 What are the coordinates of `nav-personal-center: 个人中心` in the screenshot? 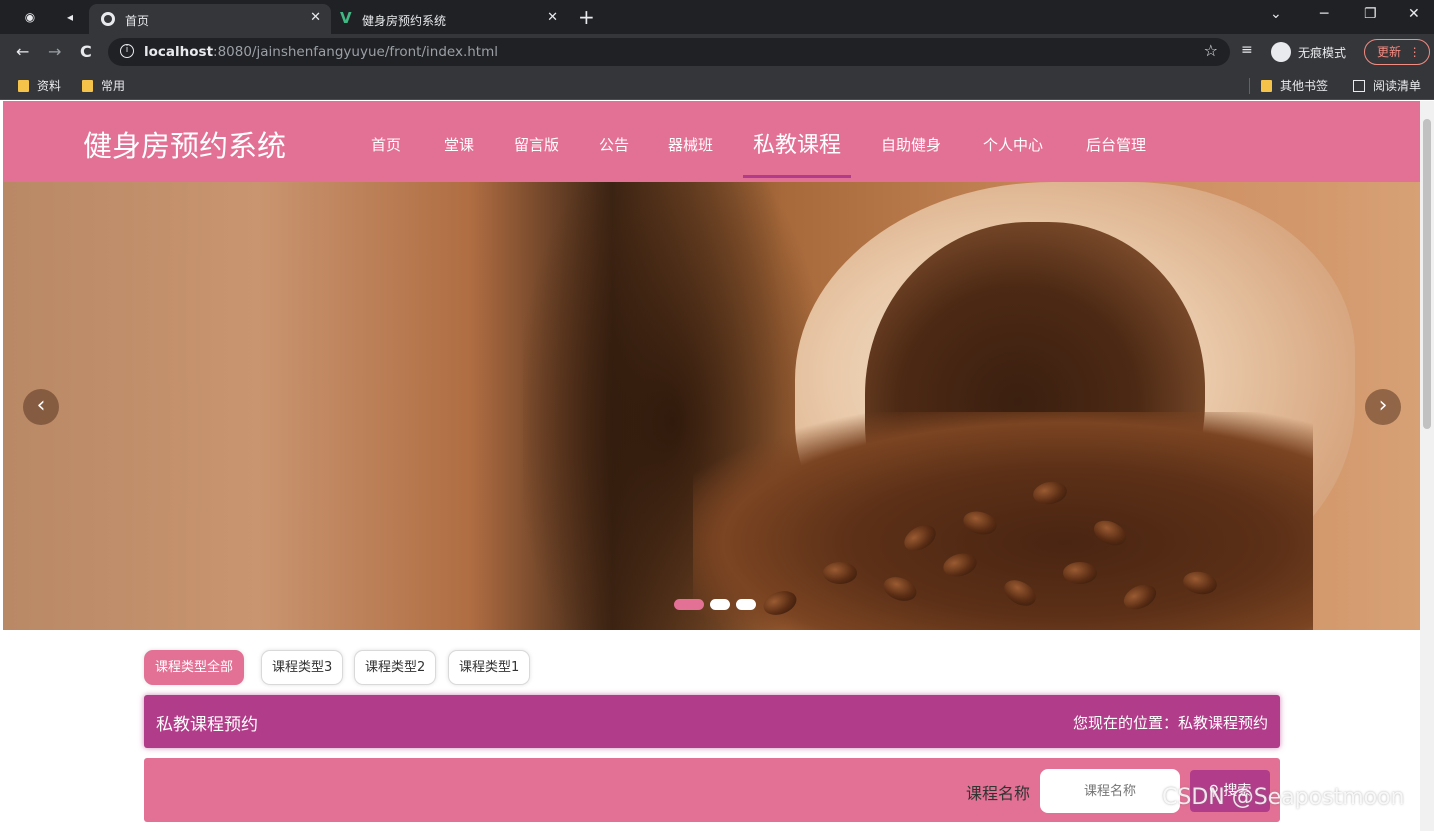 It's located at (1013, 144).